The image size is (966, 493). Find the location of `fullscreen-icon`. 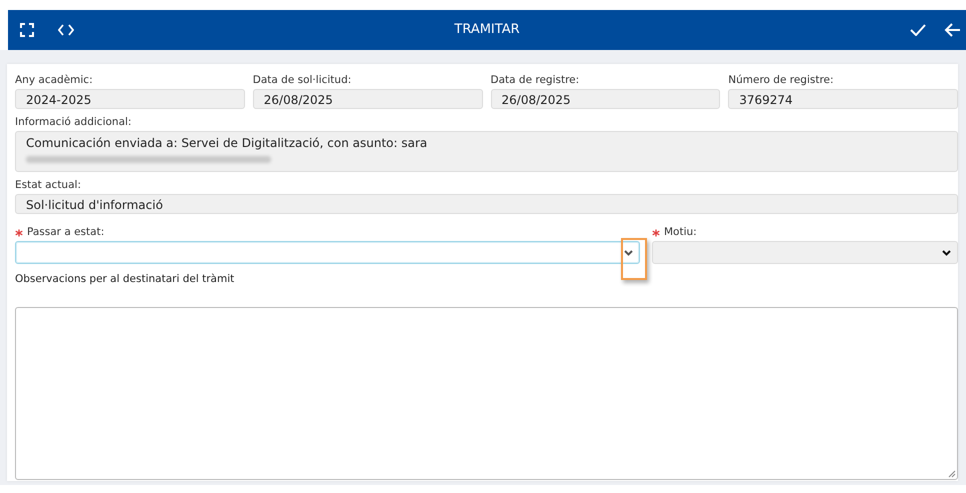

fullscreen-icon is located at coordinates (27, 30).